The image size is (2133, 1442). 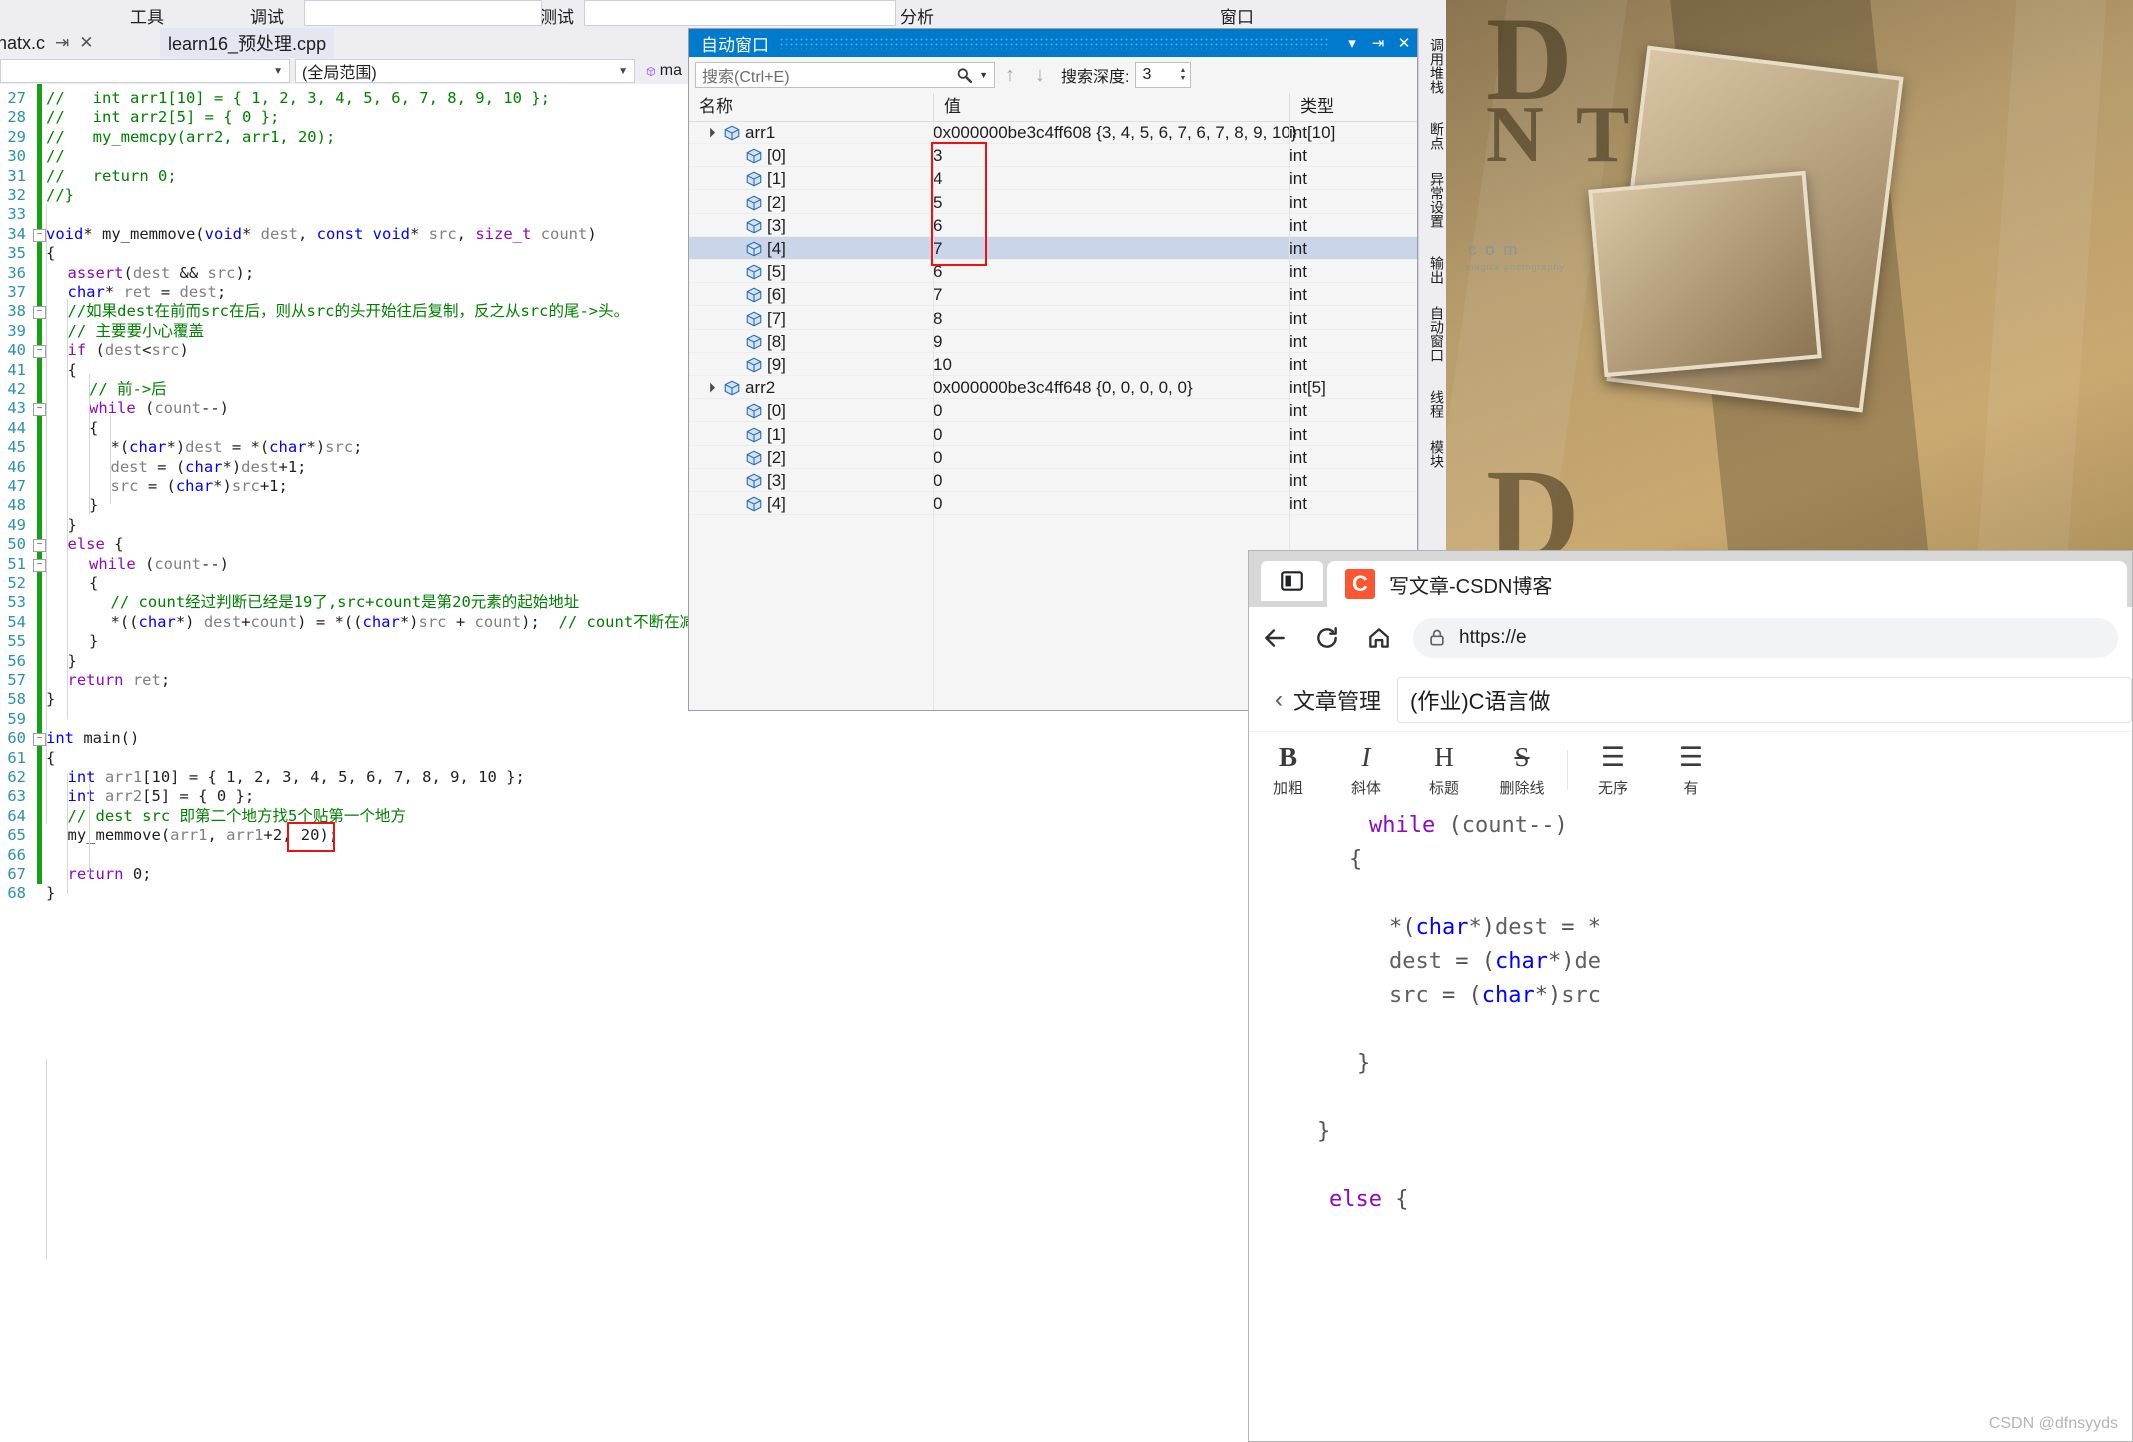 What do you see at coordinates (937, 178) in the screenshot?
I see `variable-value: 4` at bounding box center [937, 178].